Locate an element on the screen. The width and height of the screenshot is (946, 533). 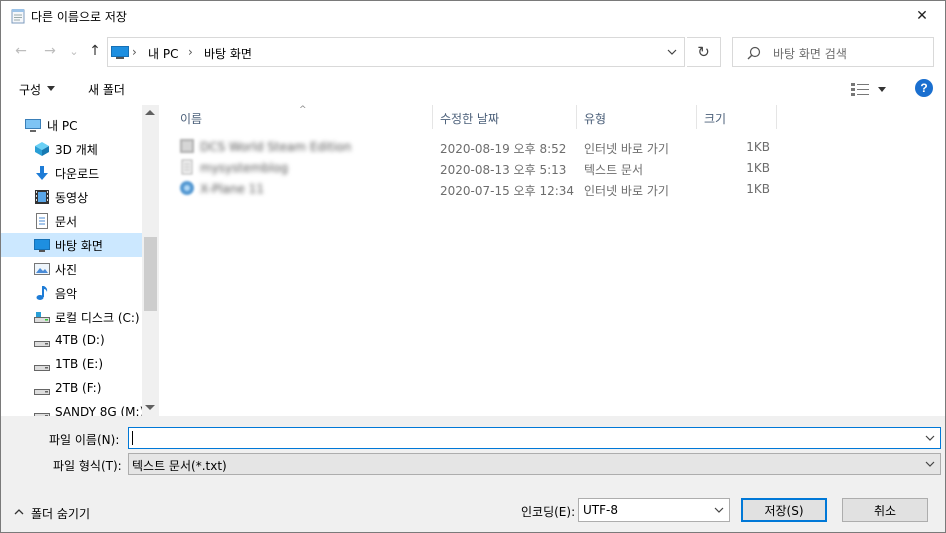
scroll-down-icon is located at coordinates (150, 407).